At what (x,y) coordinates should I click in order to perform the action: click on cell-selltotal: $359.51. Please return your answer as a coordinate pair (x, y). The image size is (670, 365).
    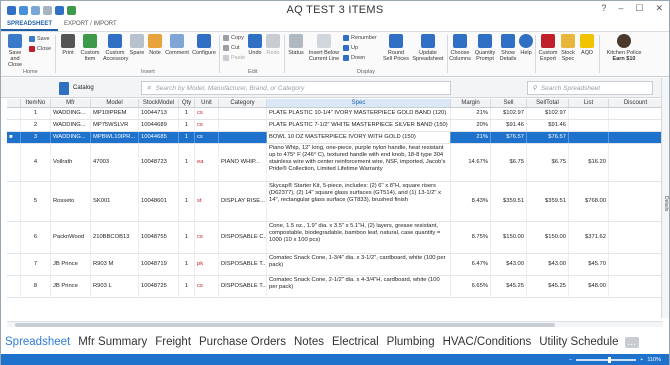
    Looking at the image, I should click on (548, 201).